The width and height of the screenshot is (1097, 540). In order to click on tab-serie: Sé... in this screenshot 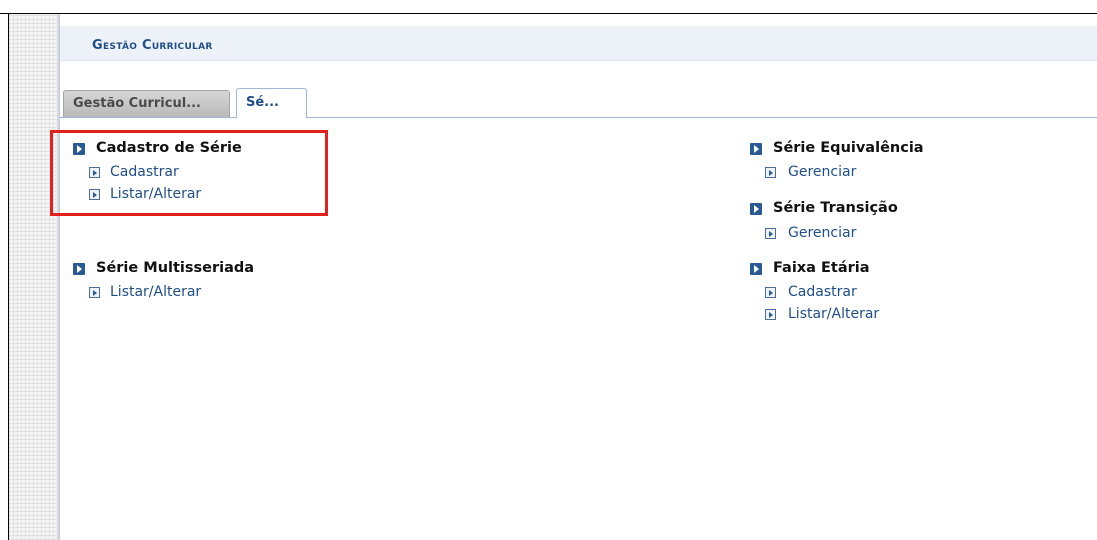, I will do `click(271, 103)`.